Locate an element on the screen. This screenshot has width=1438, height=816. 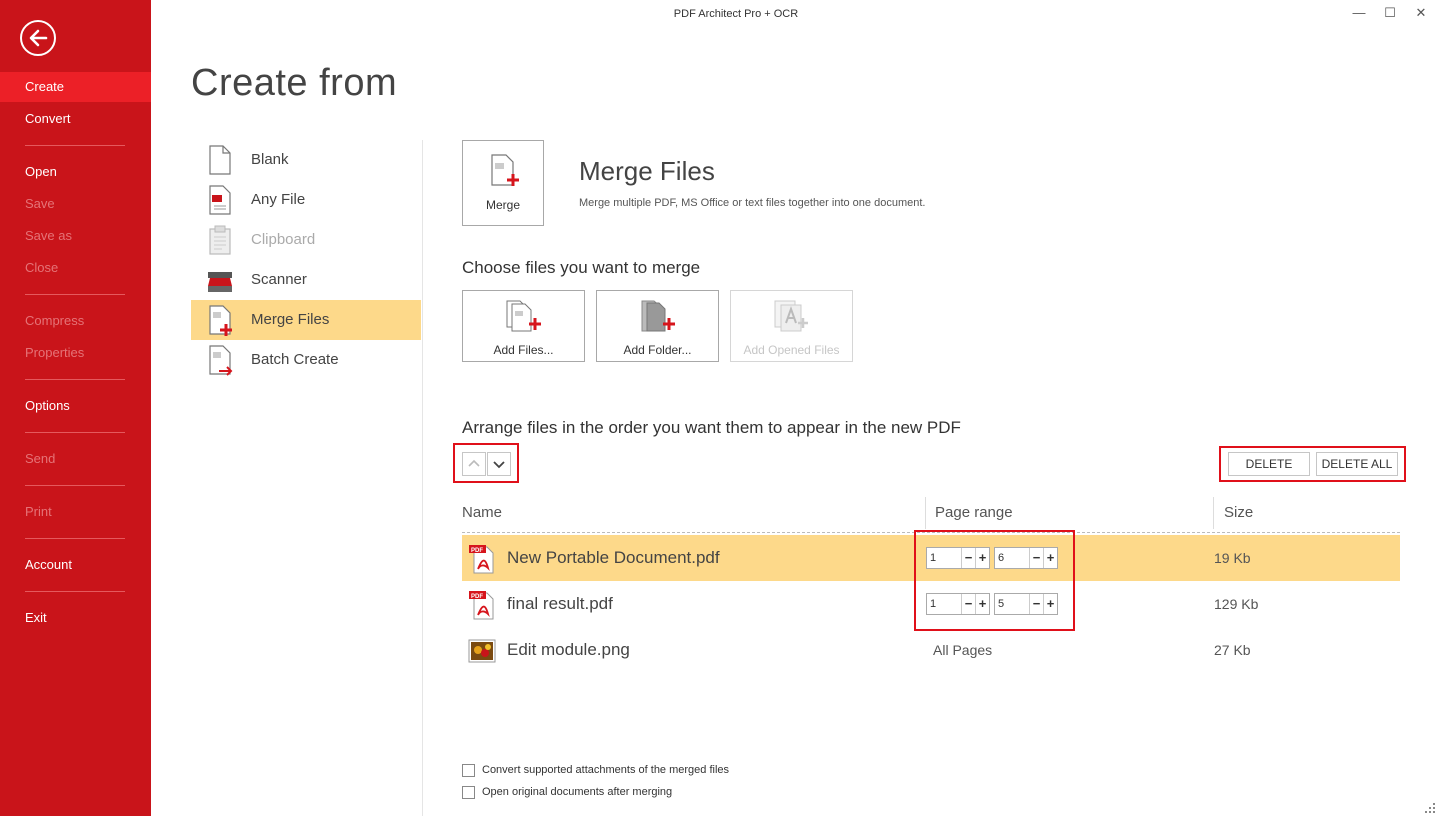
sidebar-item-save-as: Save as is located at coordinates (75, 236).